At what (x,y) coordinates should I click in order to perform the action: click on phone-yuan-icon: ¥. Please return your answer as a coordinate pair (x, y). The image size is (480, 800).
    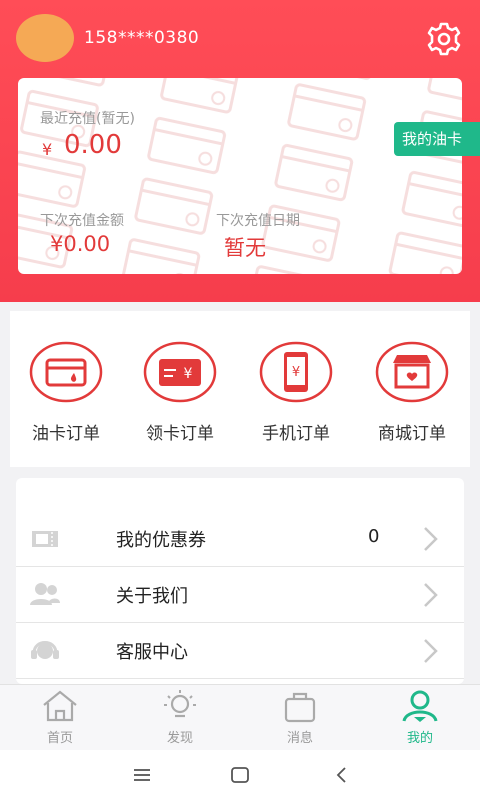
    Looking at the image, I should click on (296, 372).